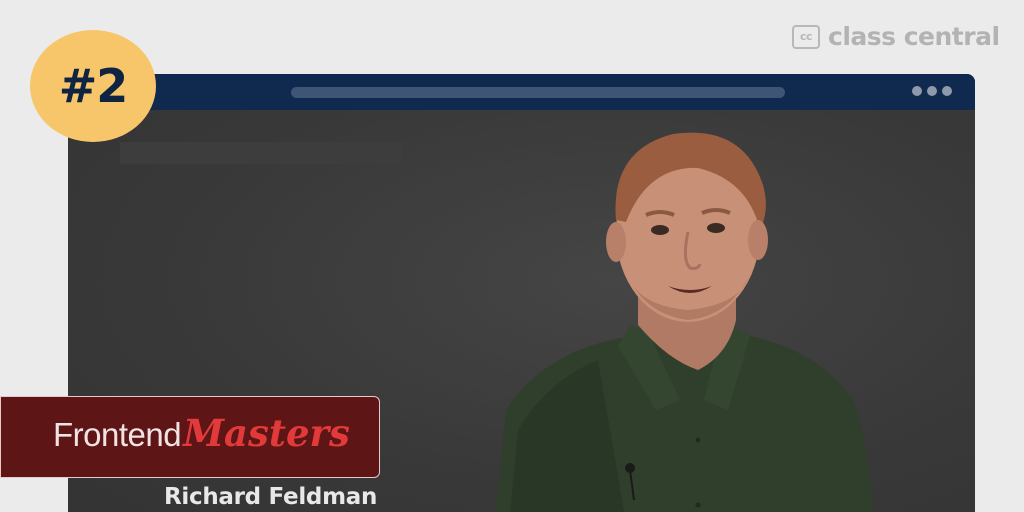 The width and height of the screenshot is (1024, 512). Describe the element at coordinates (616, 242) in the screenshot. I see `presenter-ear-left` at that location.